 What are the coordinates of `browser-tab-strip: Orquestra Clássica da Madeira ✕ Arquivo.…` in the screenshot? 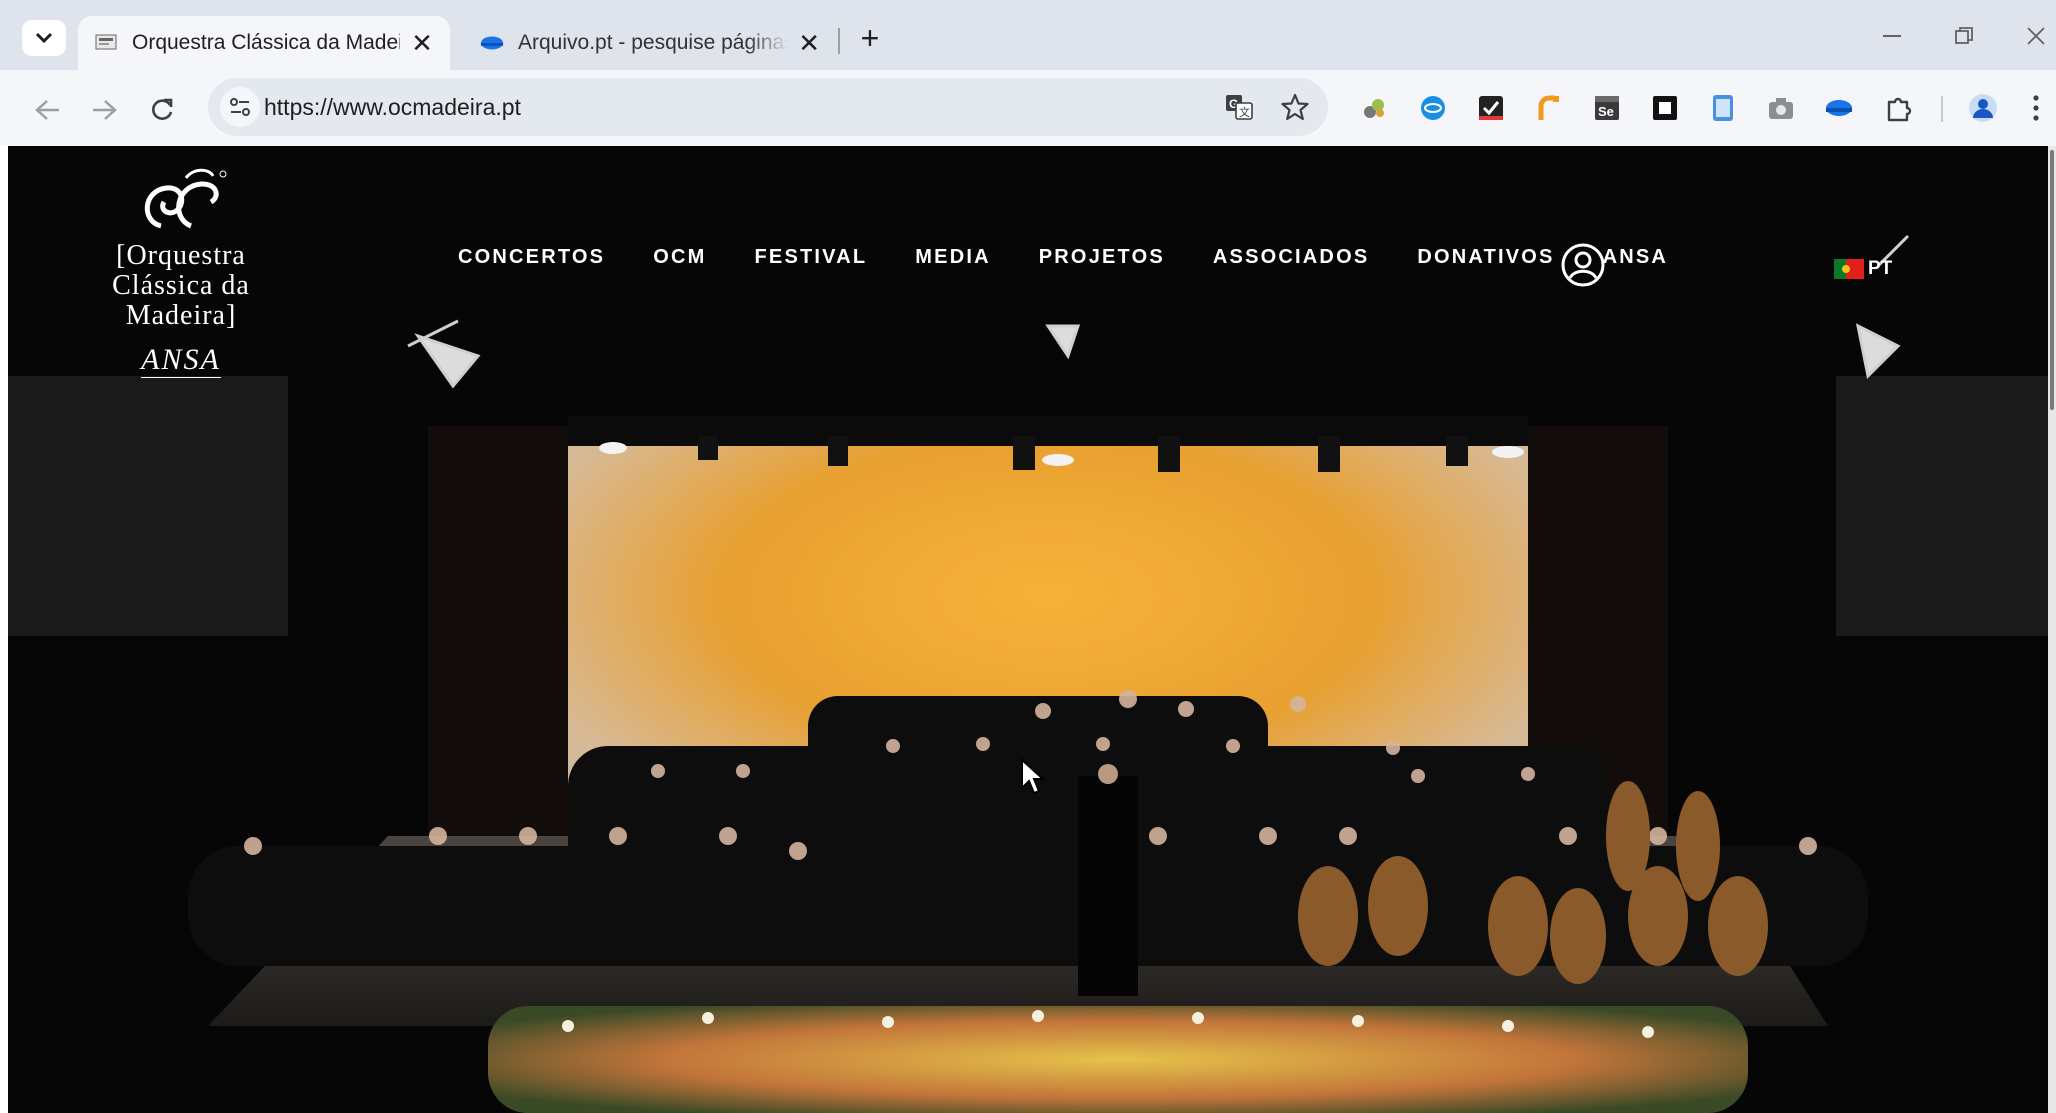 It's located at (1028, 35).